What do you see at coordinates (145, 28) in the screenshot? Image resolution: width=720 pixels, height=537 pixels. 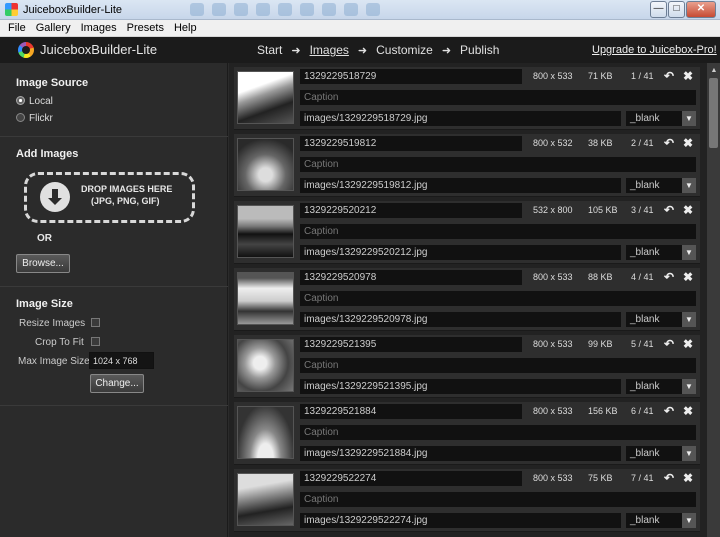 I see `menu-presets: Presets` at bounding box center [145, 28].